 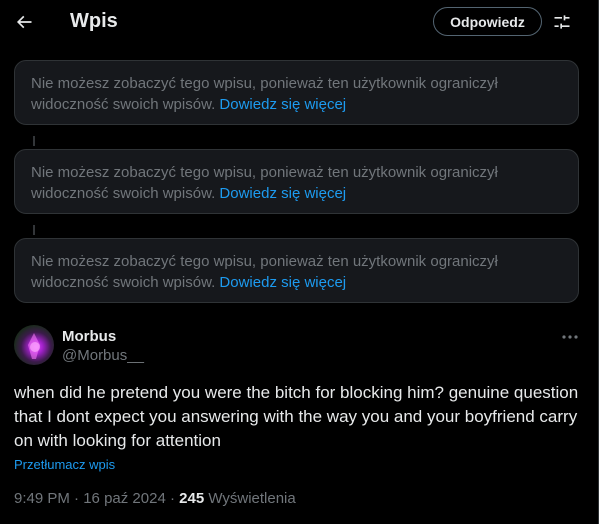 I want to click on views-count: 245, so click(x=192, y=498).